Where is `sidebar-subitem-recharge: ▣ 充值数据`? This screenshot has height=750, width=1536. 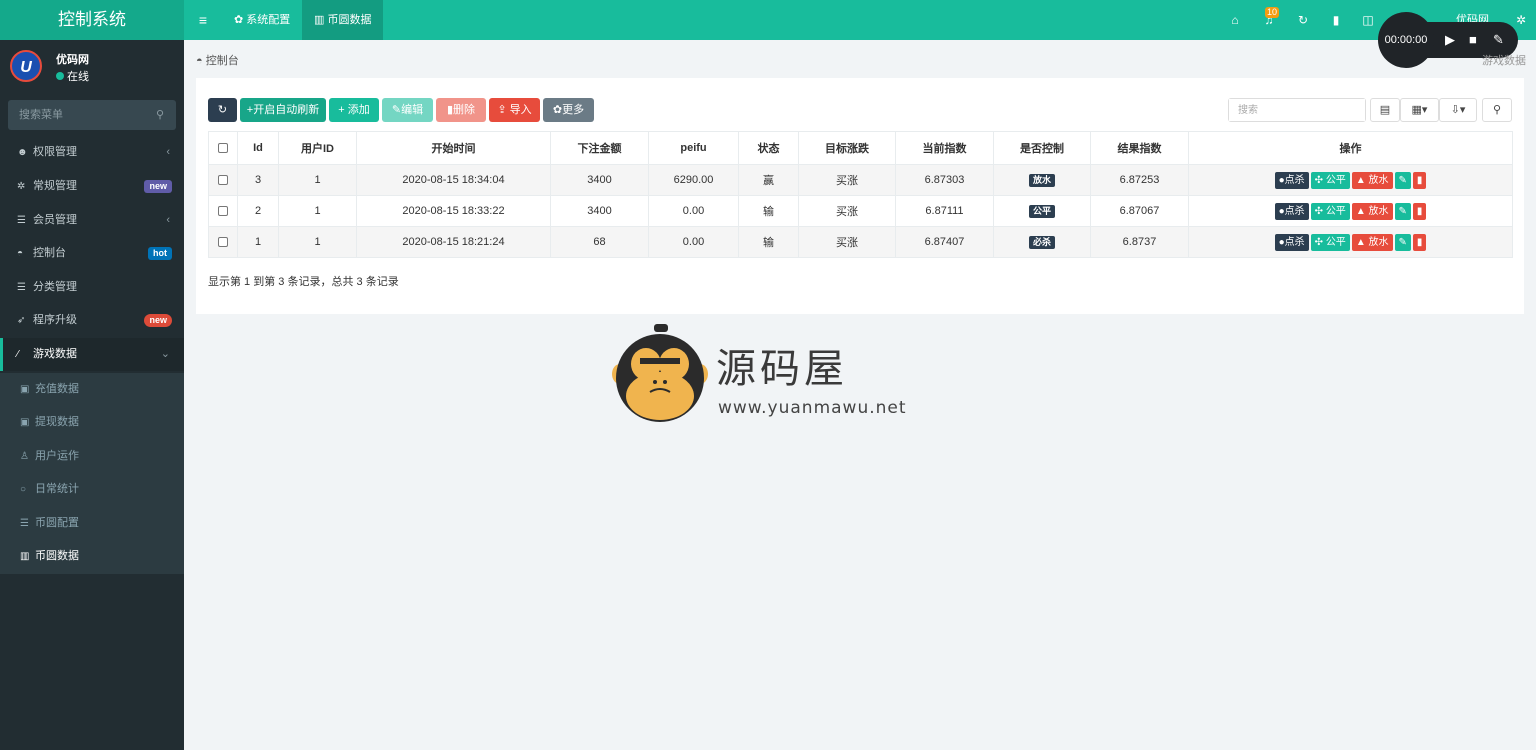 sidebar-subitem-recharge: ▣ 充值数据 is located at coordinates (92, 389).